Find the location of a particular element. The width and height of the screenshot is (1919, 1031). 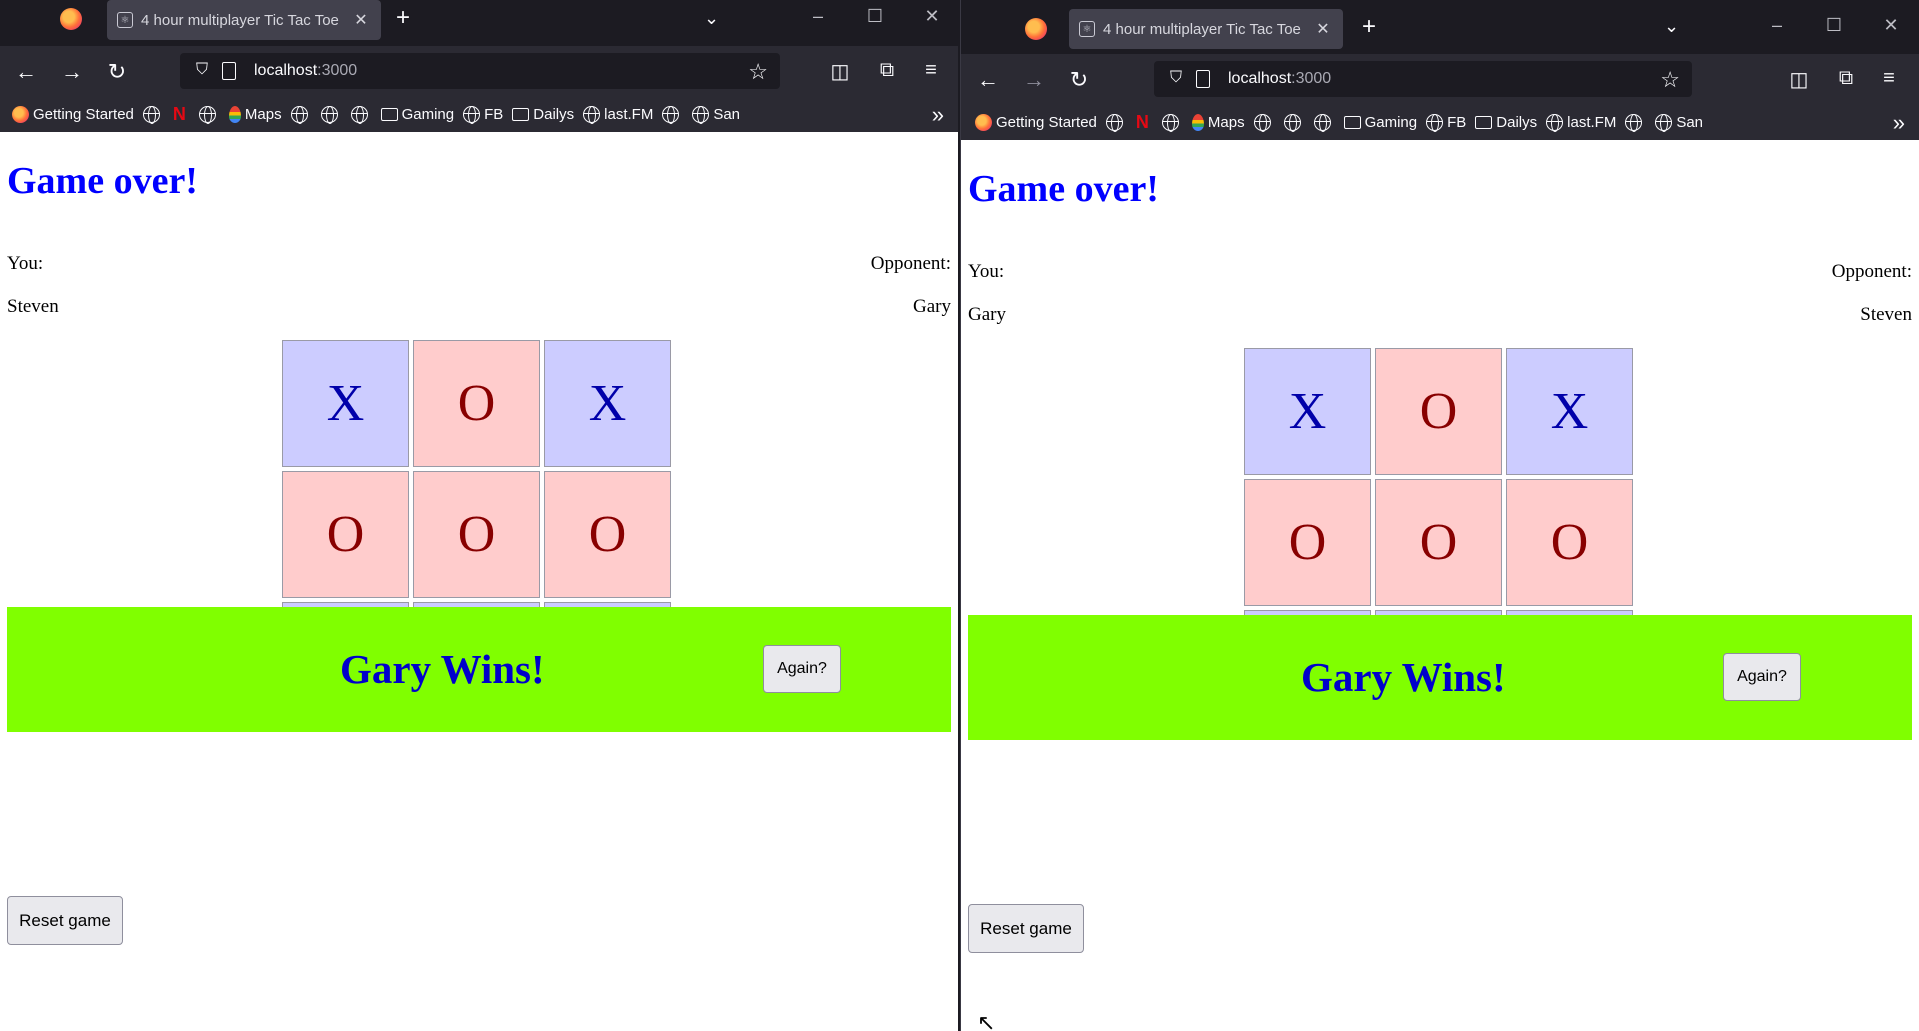

bookmark-label: Maps is located at coordinates (1226, 122).